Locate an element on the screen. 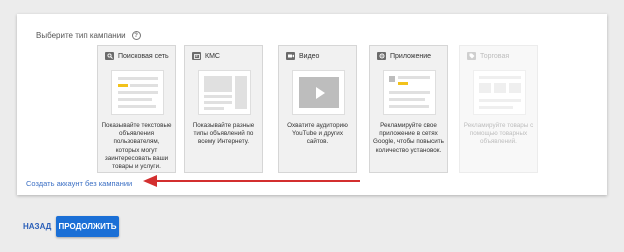 The width and height of the screenshot is (624, 252). back-button: НАЗАД is located at coordinates (37, 226).